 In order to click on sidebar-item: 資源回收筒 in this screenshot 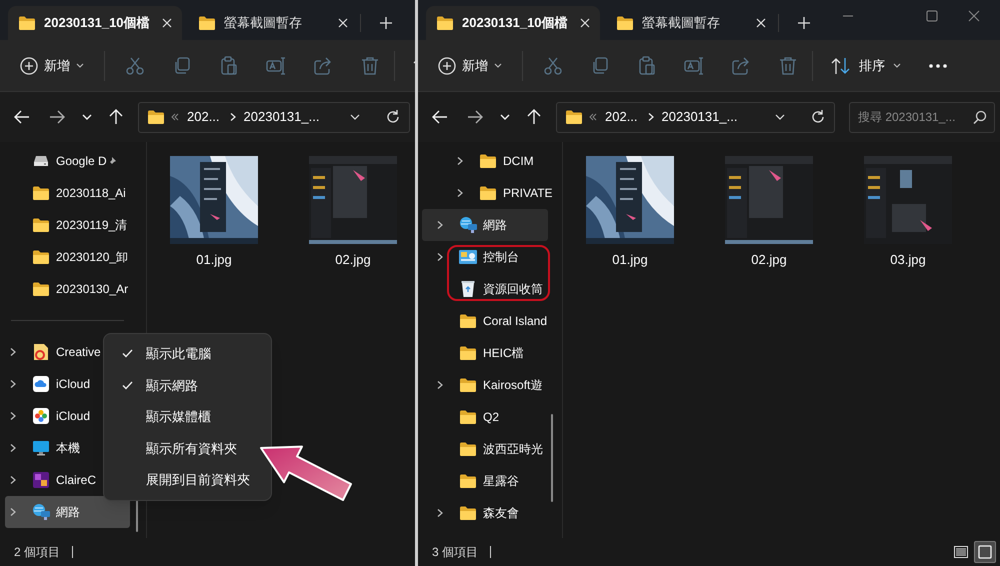, I will do `click(485, 289)`.